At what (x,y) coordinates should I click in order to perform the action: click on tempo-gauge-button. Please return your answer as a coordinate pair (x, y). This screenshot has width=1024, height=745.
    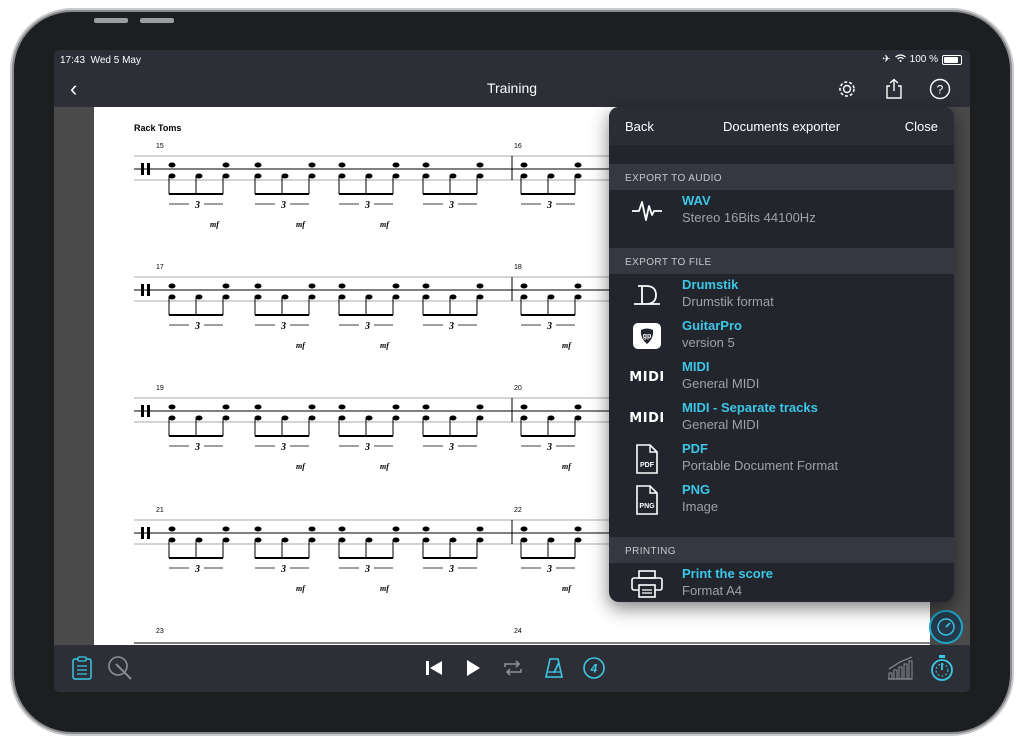
    Looking at the image, I should click on (946, 627).